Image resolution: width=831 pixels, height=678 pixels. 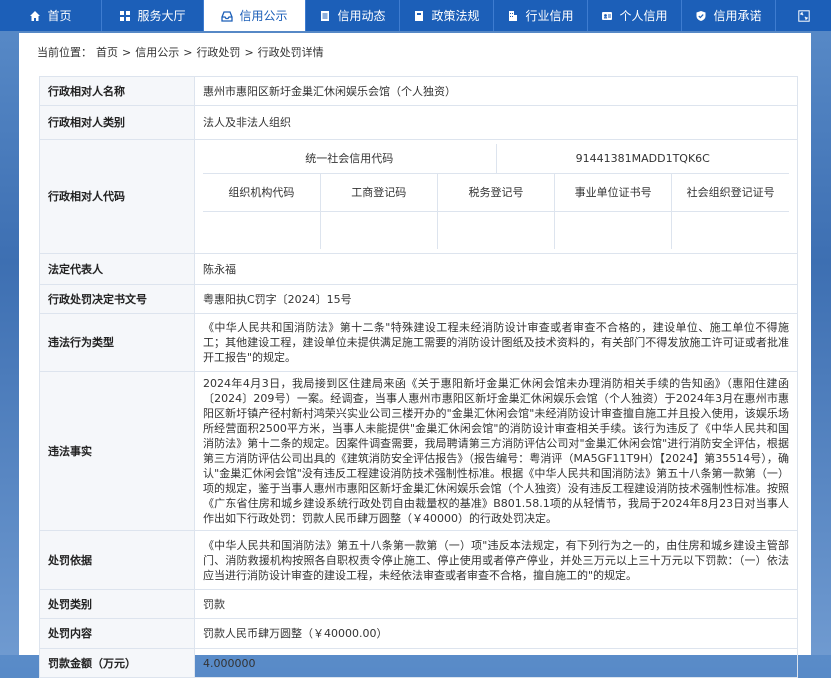 I want to click on uscc-label: 统一社会信用代码, so click(x=350, y=158).